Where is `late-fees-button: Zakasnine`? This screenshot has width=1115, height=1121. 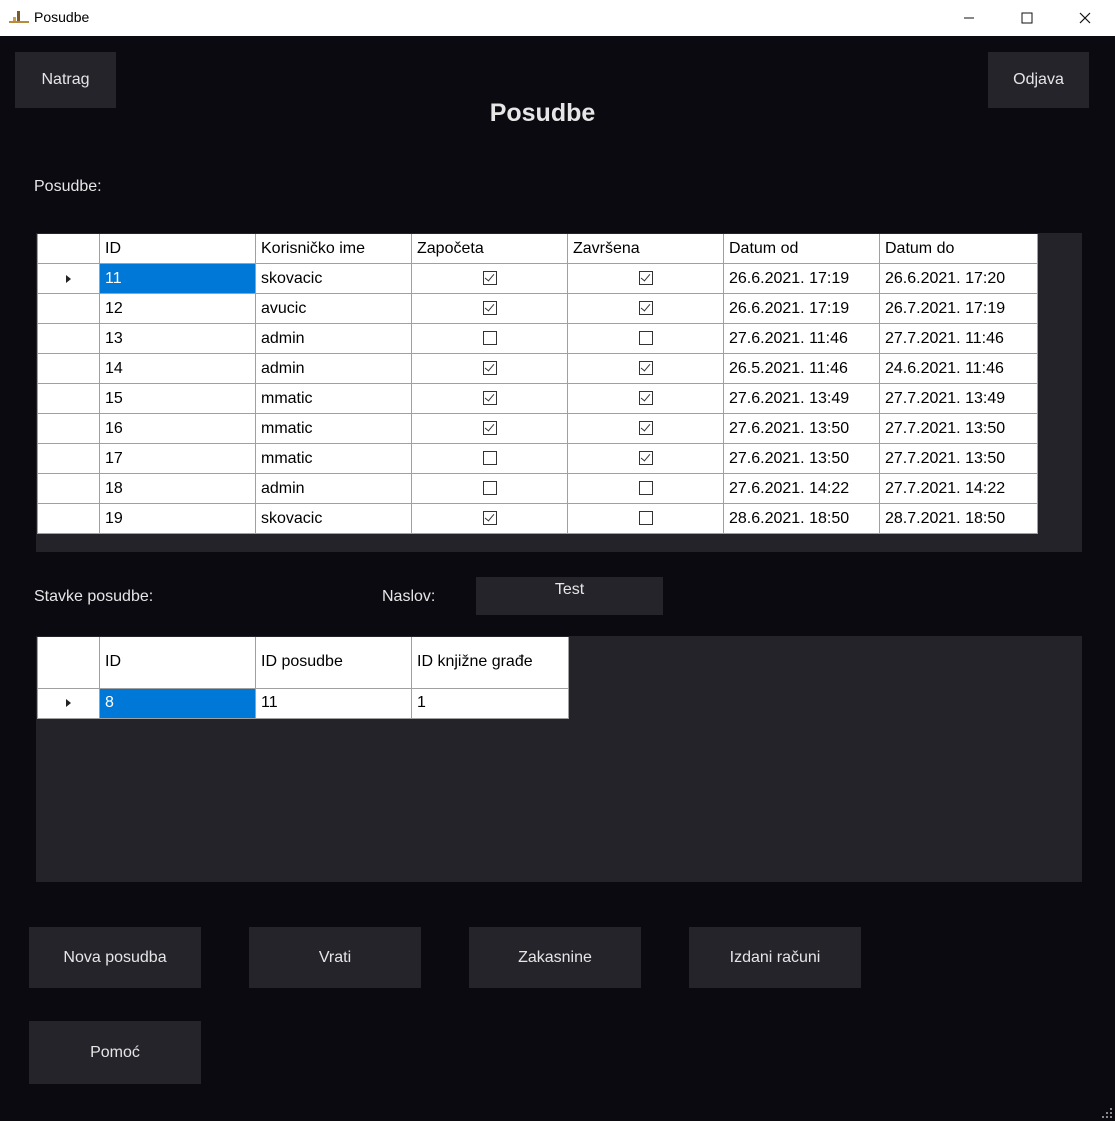
late-fees-button: Zakasnine is located at coordinates (555, 957).